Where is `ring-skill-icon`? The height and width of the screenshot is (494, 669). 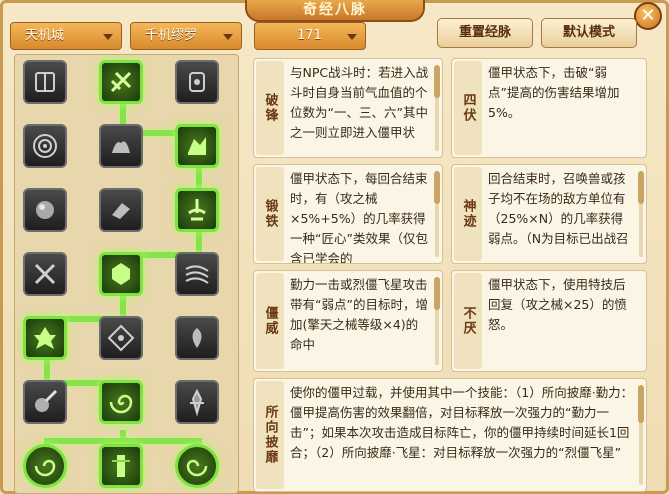 ring-skill-icon is located at coordinates (45, 146).